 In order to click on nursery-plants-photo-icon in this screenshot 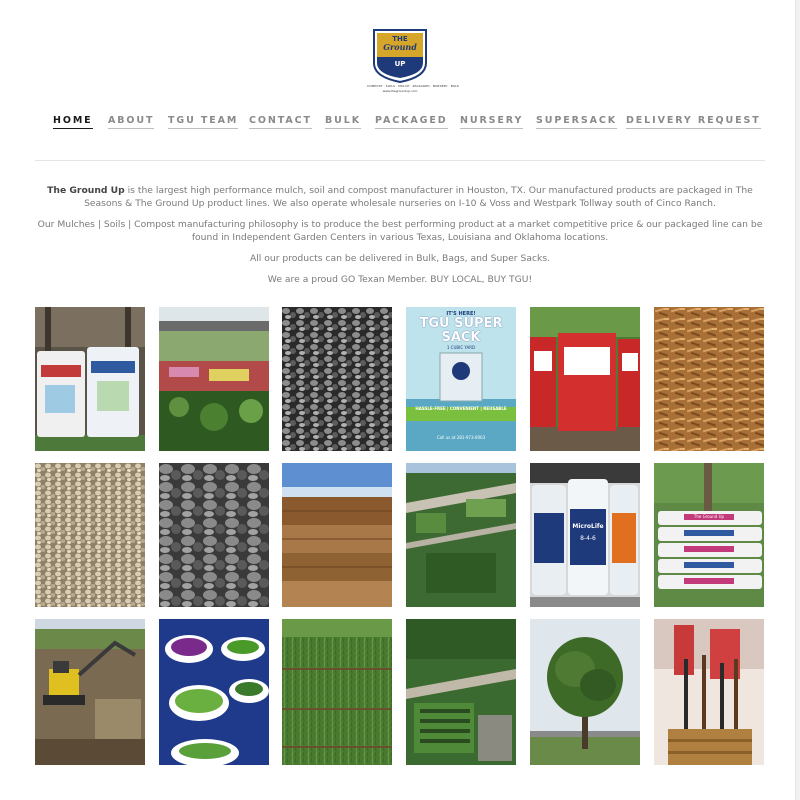, I will do `click(214, 379)`.